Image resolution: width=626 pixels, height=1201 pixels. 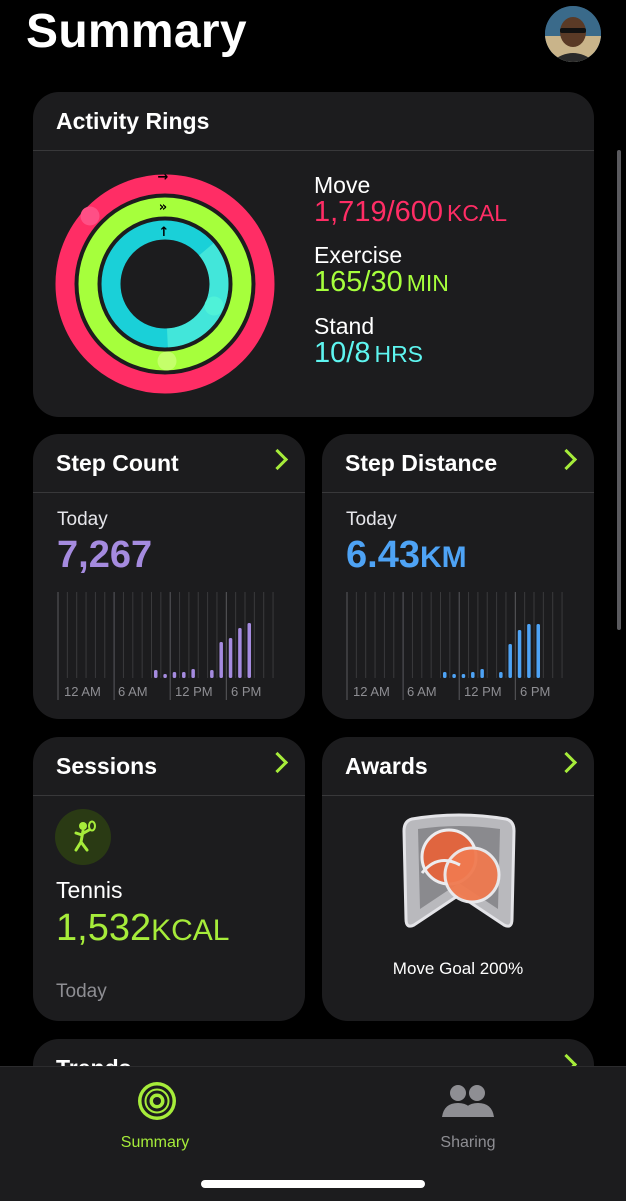 I want to click on card-header: Awards, so click(x=458, y=766).